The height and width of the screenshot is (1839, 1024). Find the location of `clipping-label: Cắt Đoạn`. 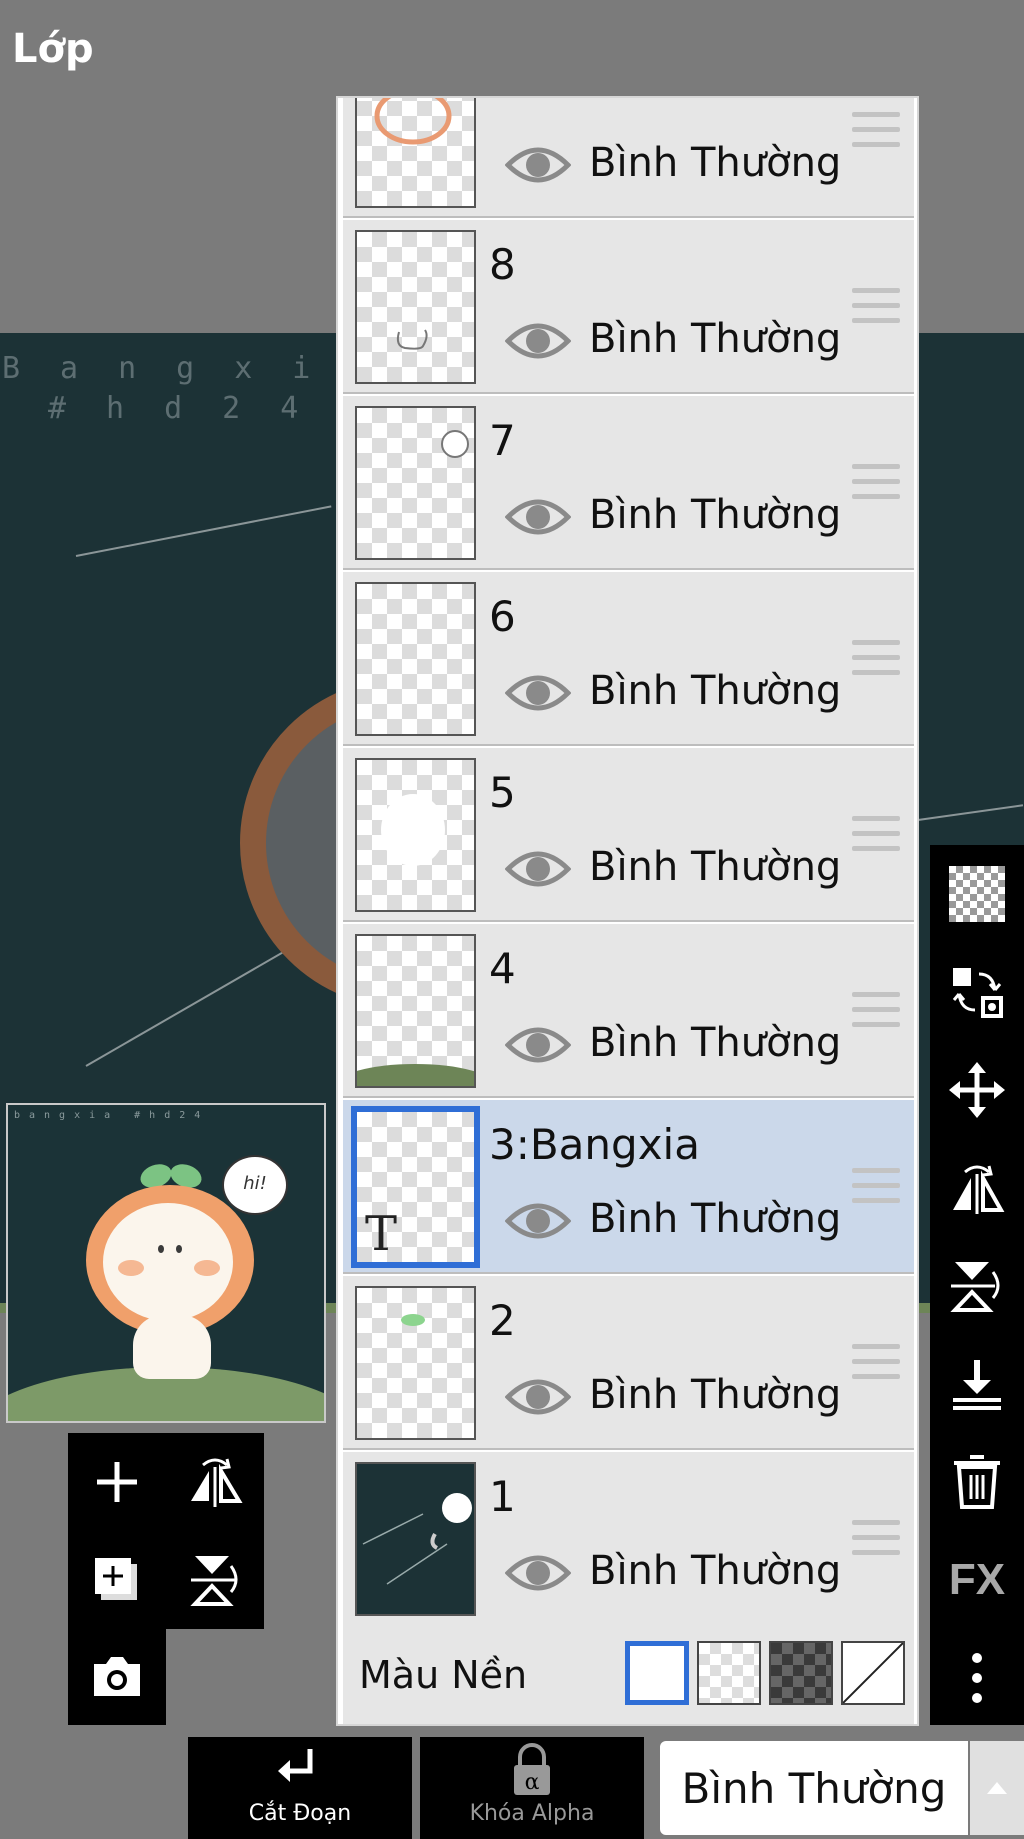

clipping-label: Cắt Đoạn is located at coordinates (300, 1813).